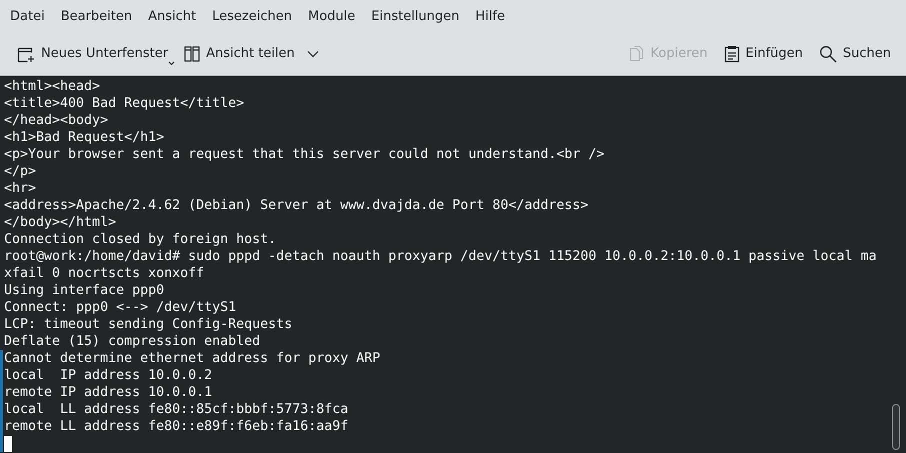 Image resolution: width=906 pixels, height=453 pixels. I want to click on search-icon, so click(827, 53).